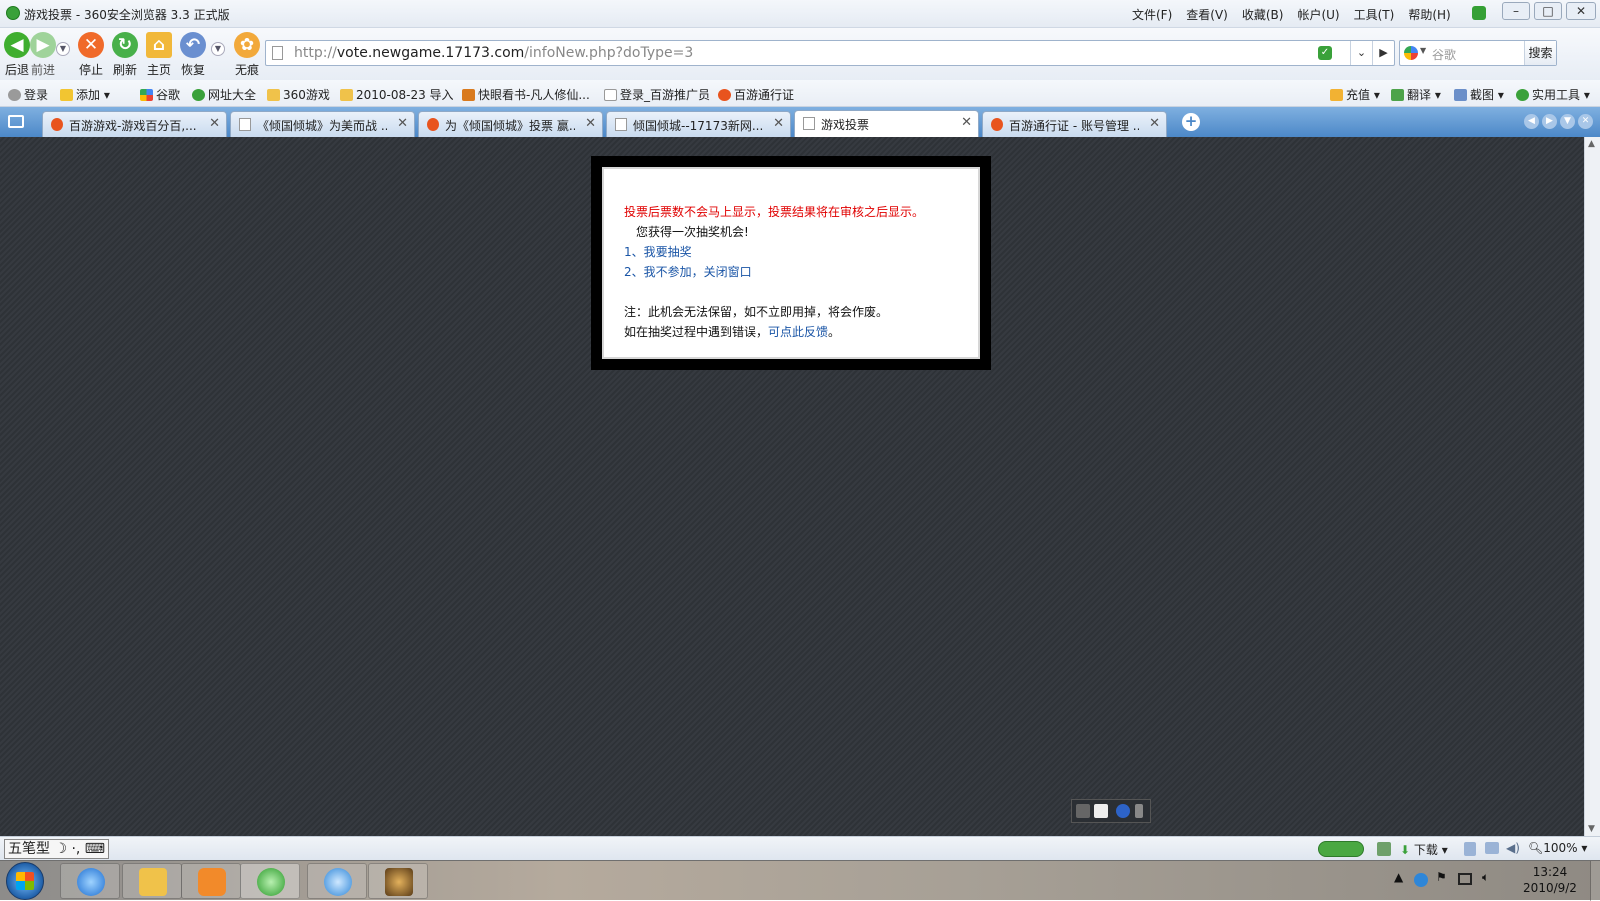 Image resolution: width=1600 pixels, height=901 pixels. What do you see at coordinates (398, 881) in the screenshot?
I see `taskbar-game` at bounding box center [398, 881].